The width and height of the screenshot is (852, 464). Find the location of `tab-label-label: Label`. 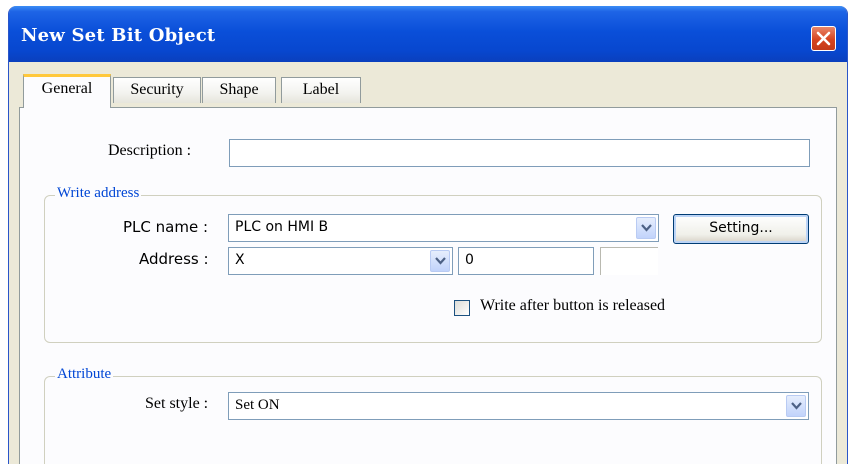

tab-label-label: Label is located at coordinates (321, 89).